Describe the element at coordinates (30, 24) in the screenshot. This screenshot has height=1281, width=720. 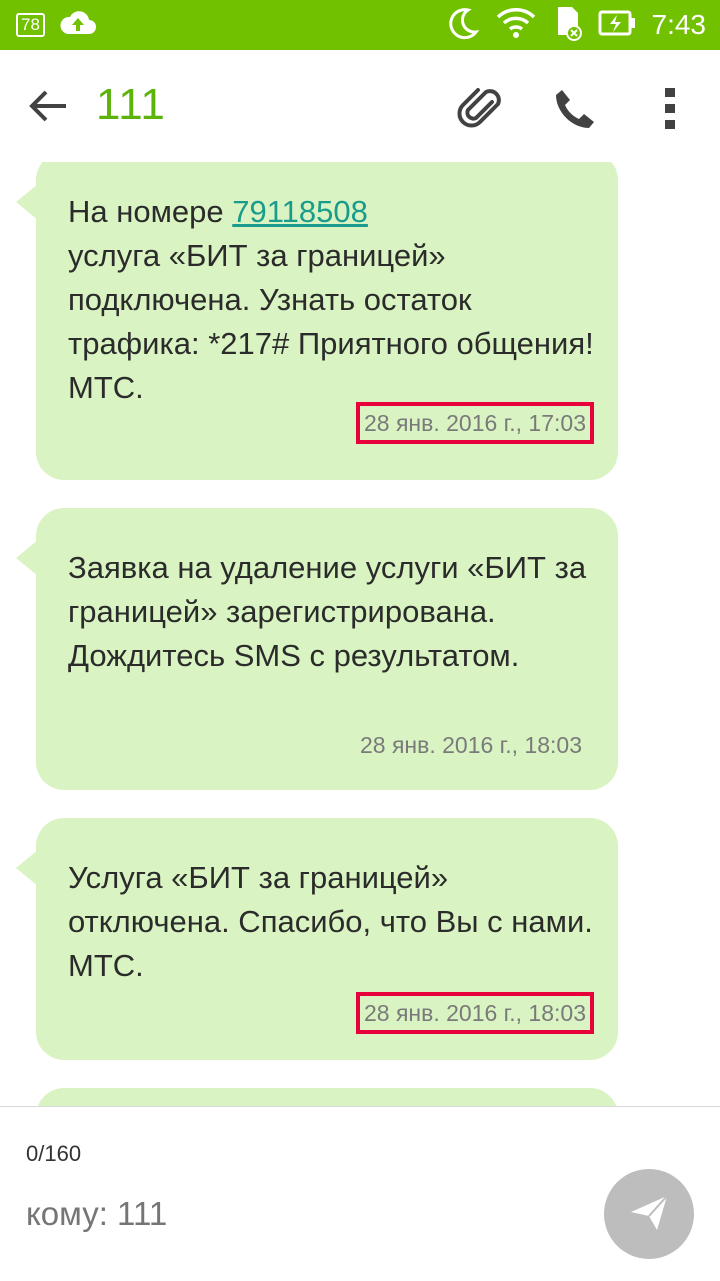
I see `battery-level-icon: 78` at that location.